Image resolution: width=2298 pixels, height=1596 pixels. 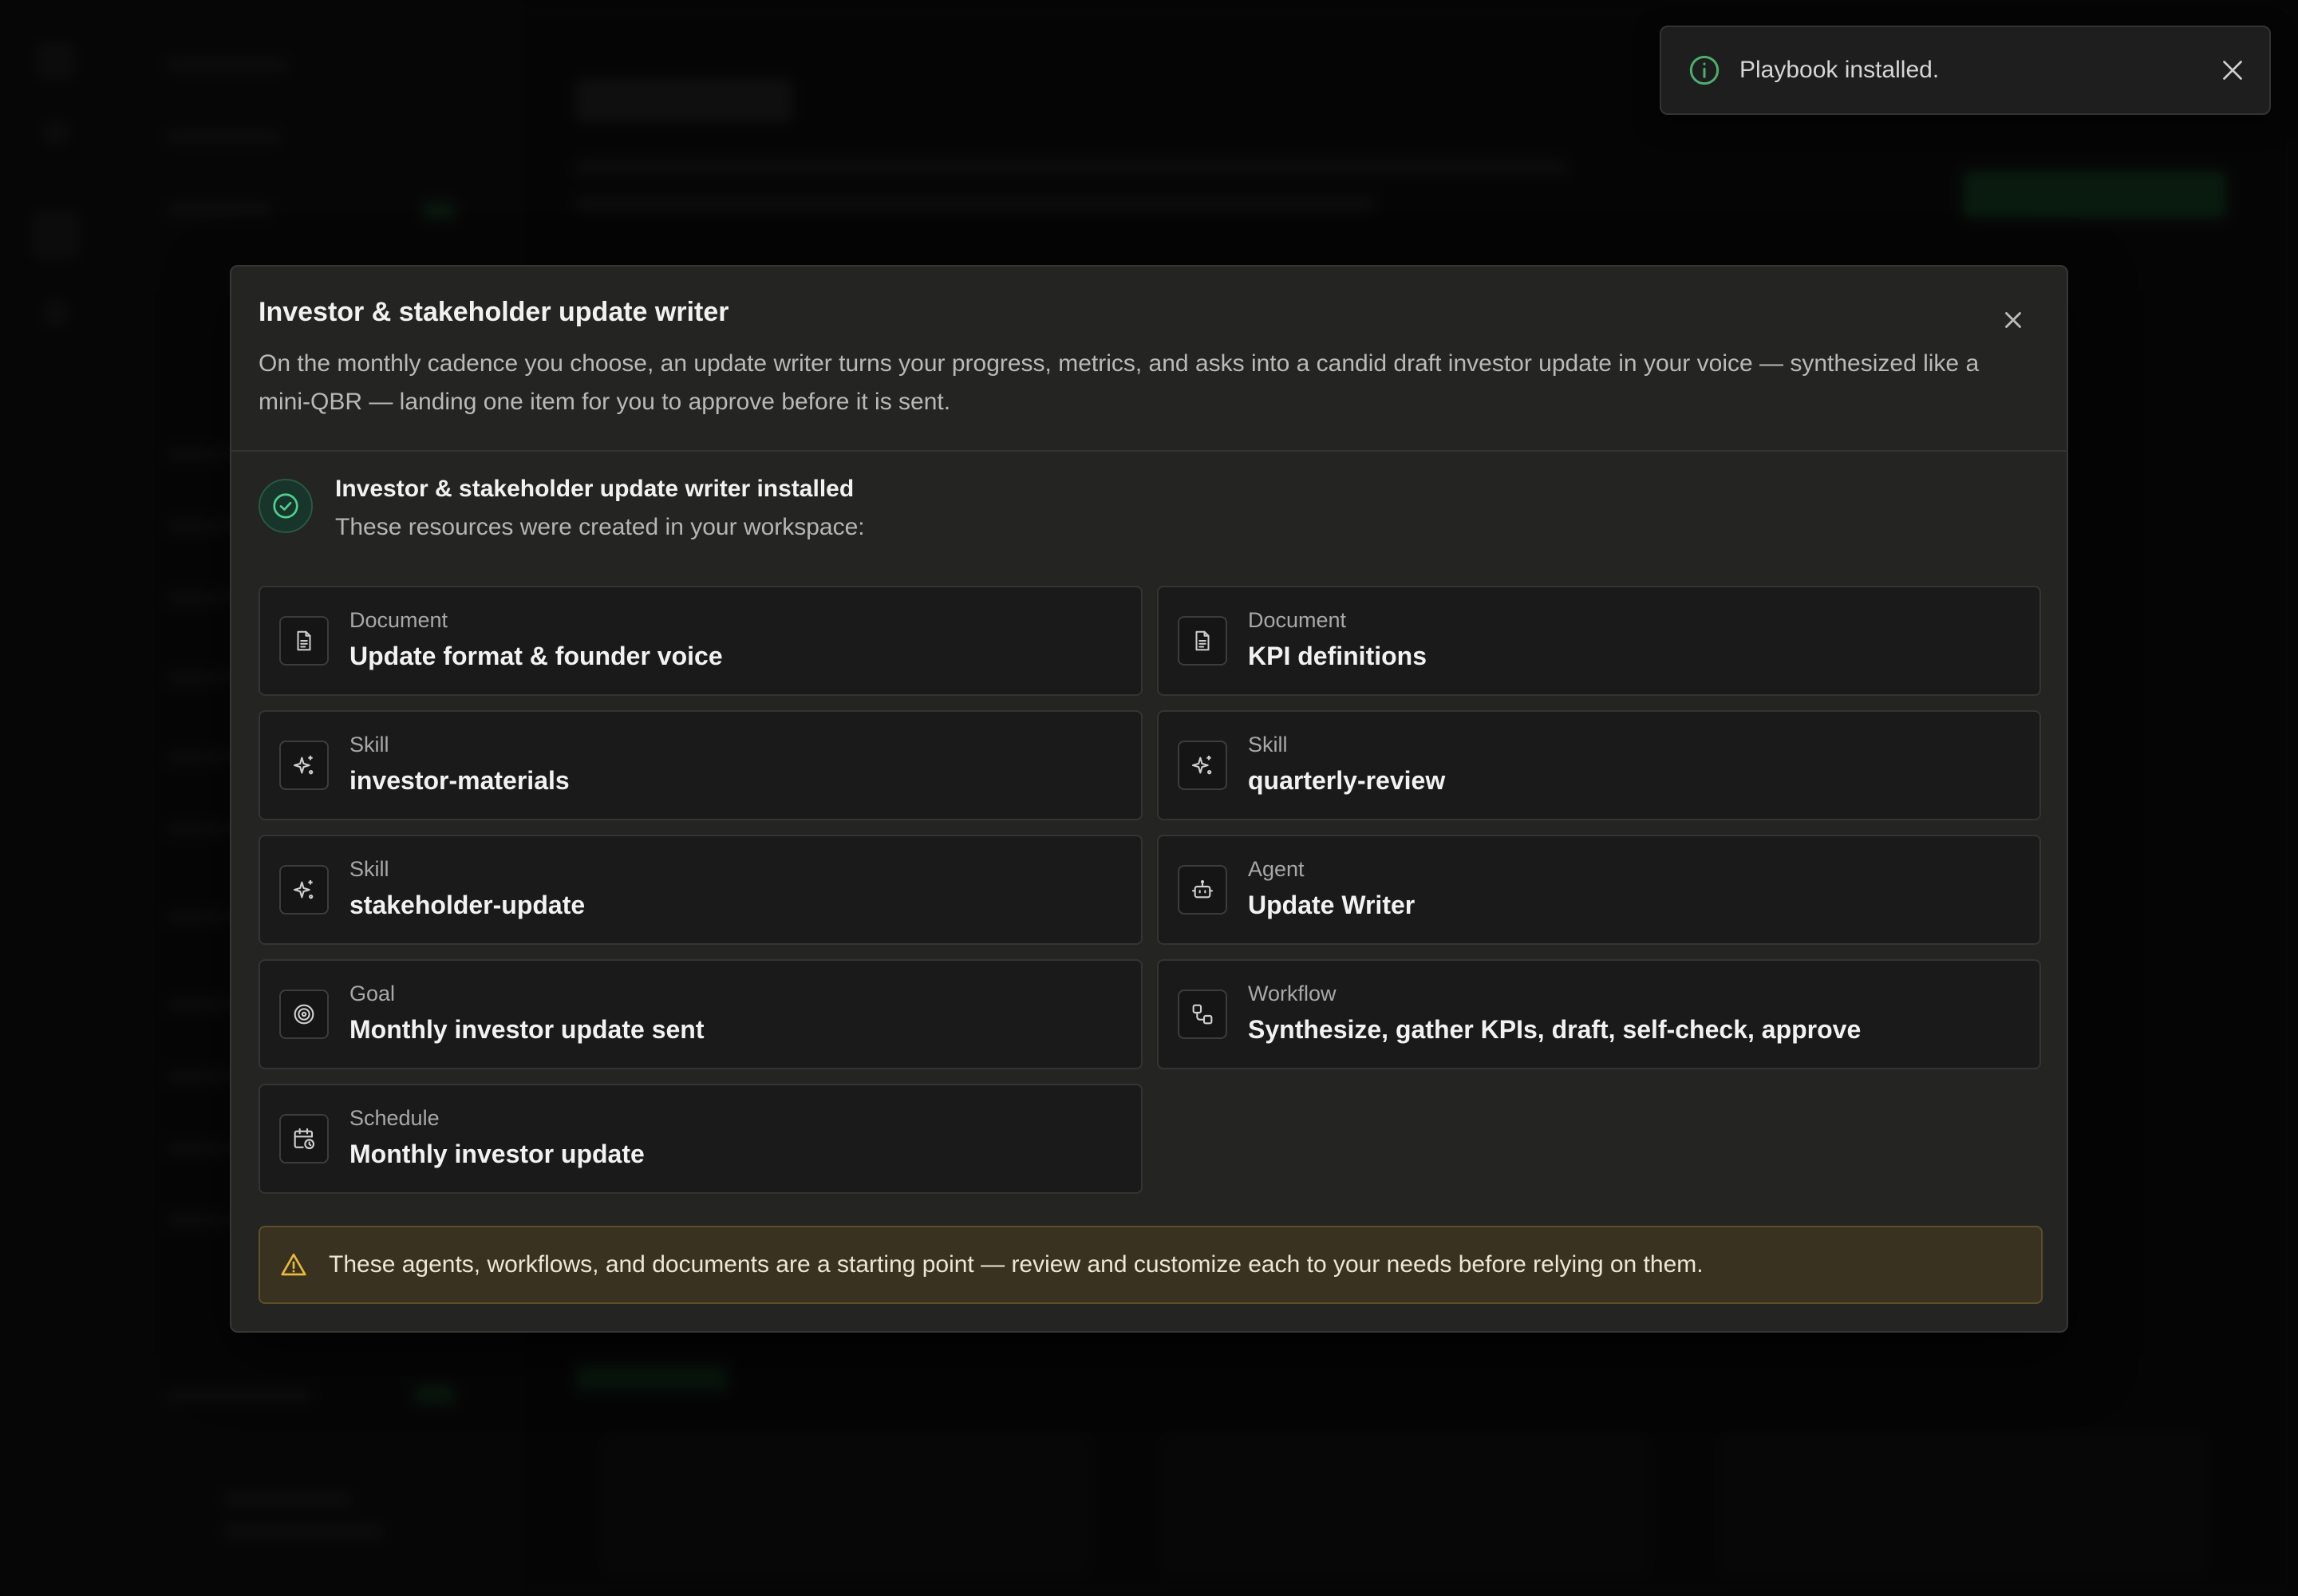 What do you see at coordinates (304, 1138) in the screenshot?
I see `calendar-clock-icon` at bounding box center [304, 1138].